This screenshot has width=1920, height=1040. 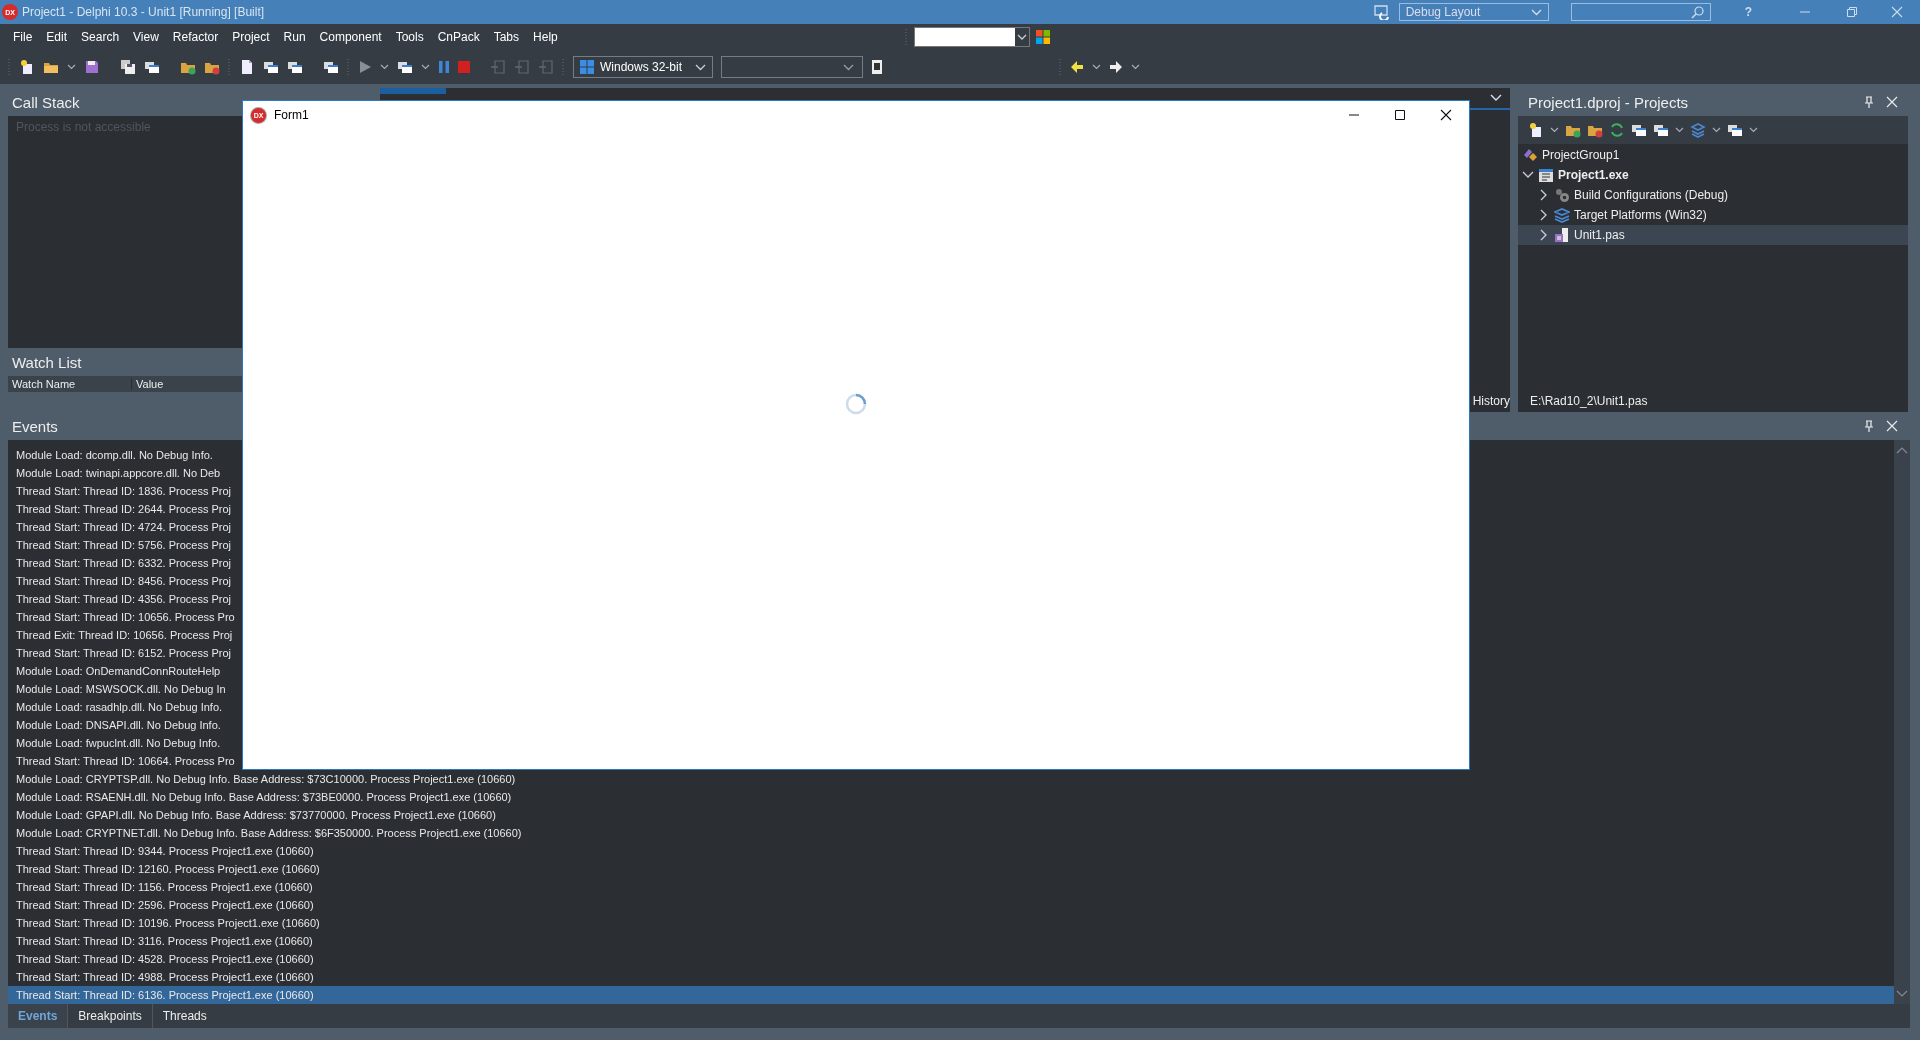 What do you see at coordinates (545, 37) in the screenshot?
I see `menu-item: Help` at bounding box center [545, 37].